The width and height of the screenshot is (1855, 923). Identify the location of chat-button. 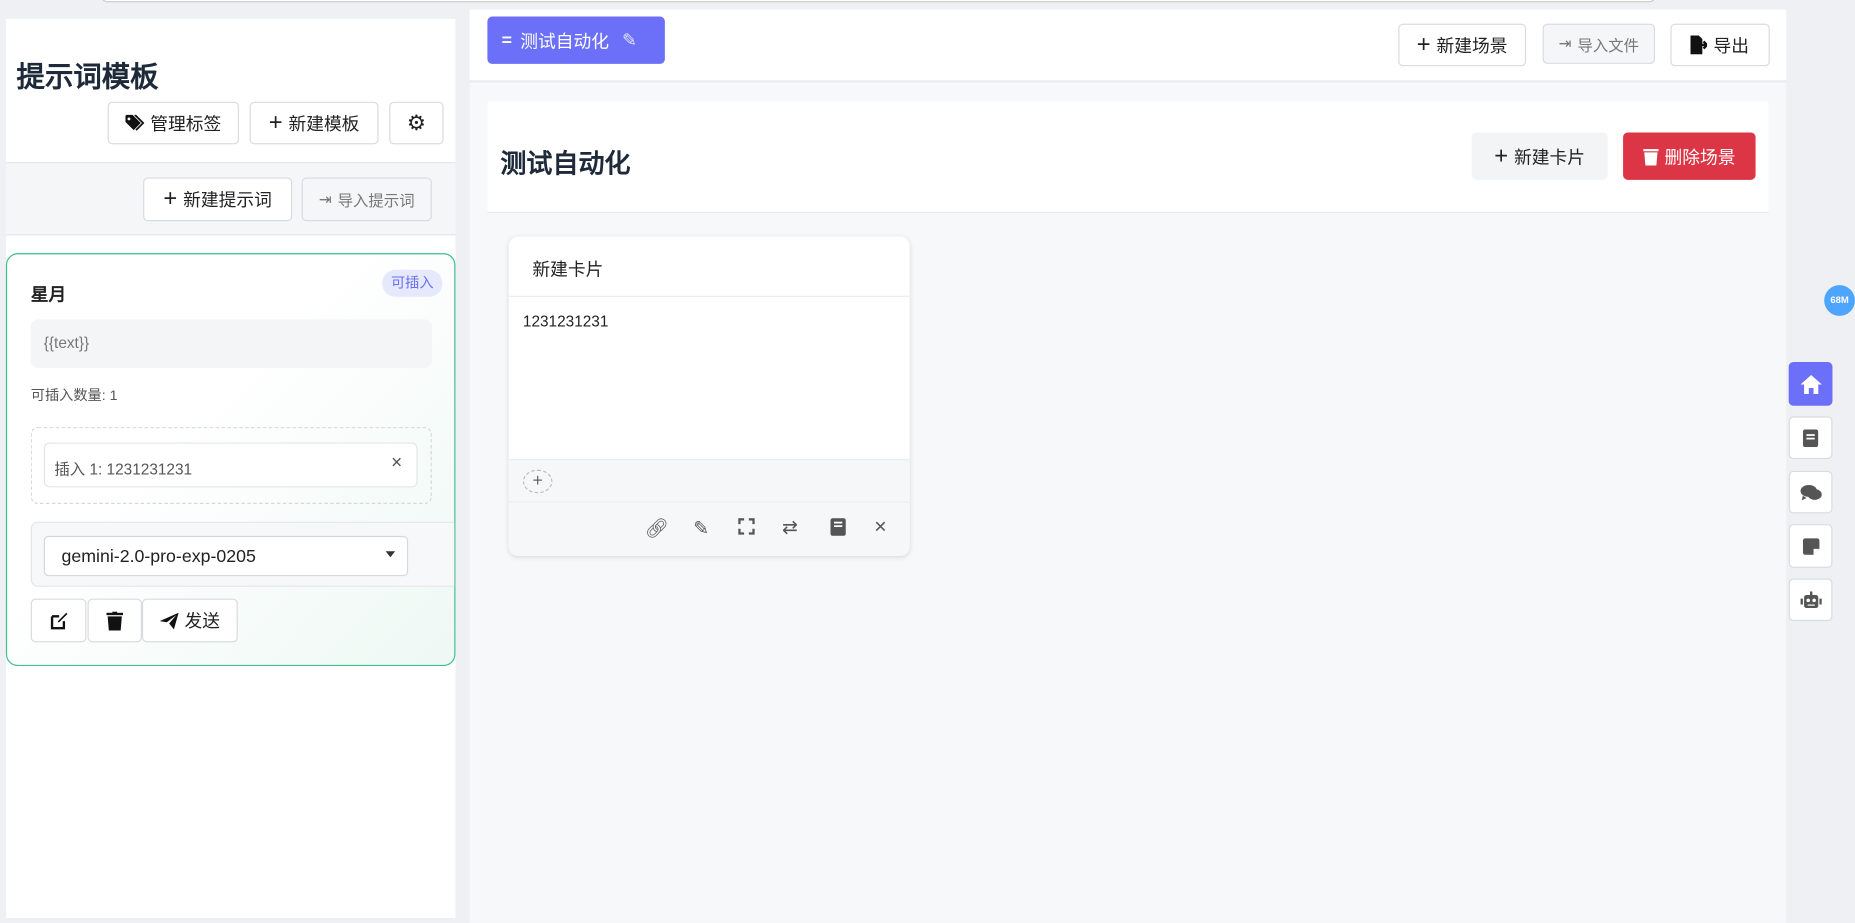
(1810, 492).